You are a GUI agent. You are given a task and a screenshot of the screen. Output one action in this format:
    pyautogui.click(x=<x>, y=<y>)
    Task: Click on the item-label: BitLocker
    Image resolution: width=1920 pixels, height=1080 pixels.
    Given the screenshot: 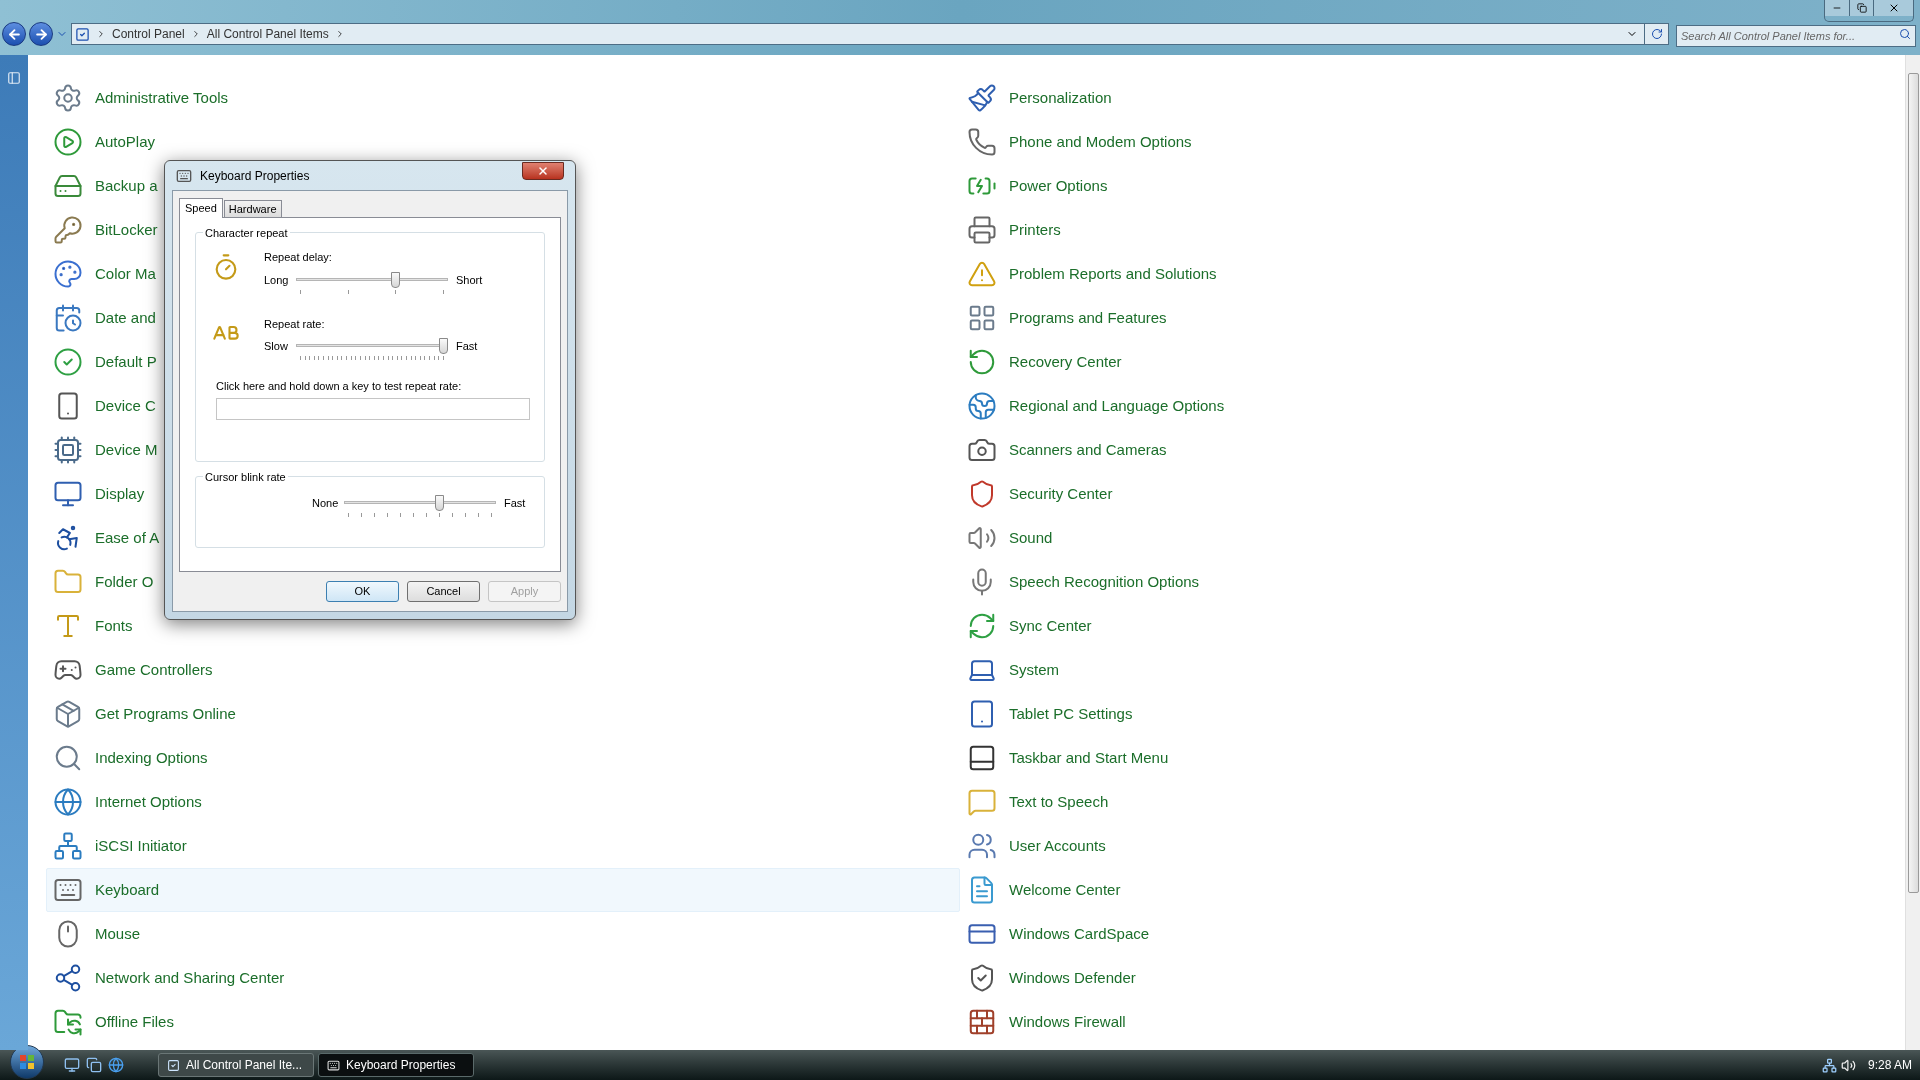 What is the action you would take?
    pyautogui.click(x=126, y=229)
    